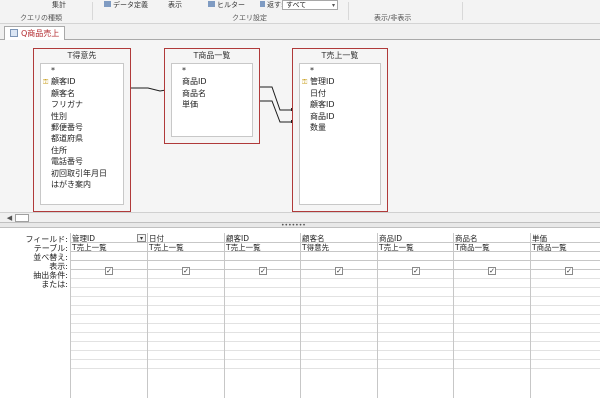  What do you see at coordinates (310, 5) in the screenshot?
I see `return-select: すべて ▾` at bounding box center [310, 5].